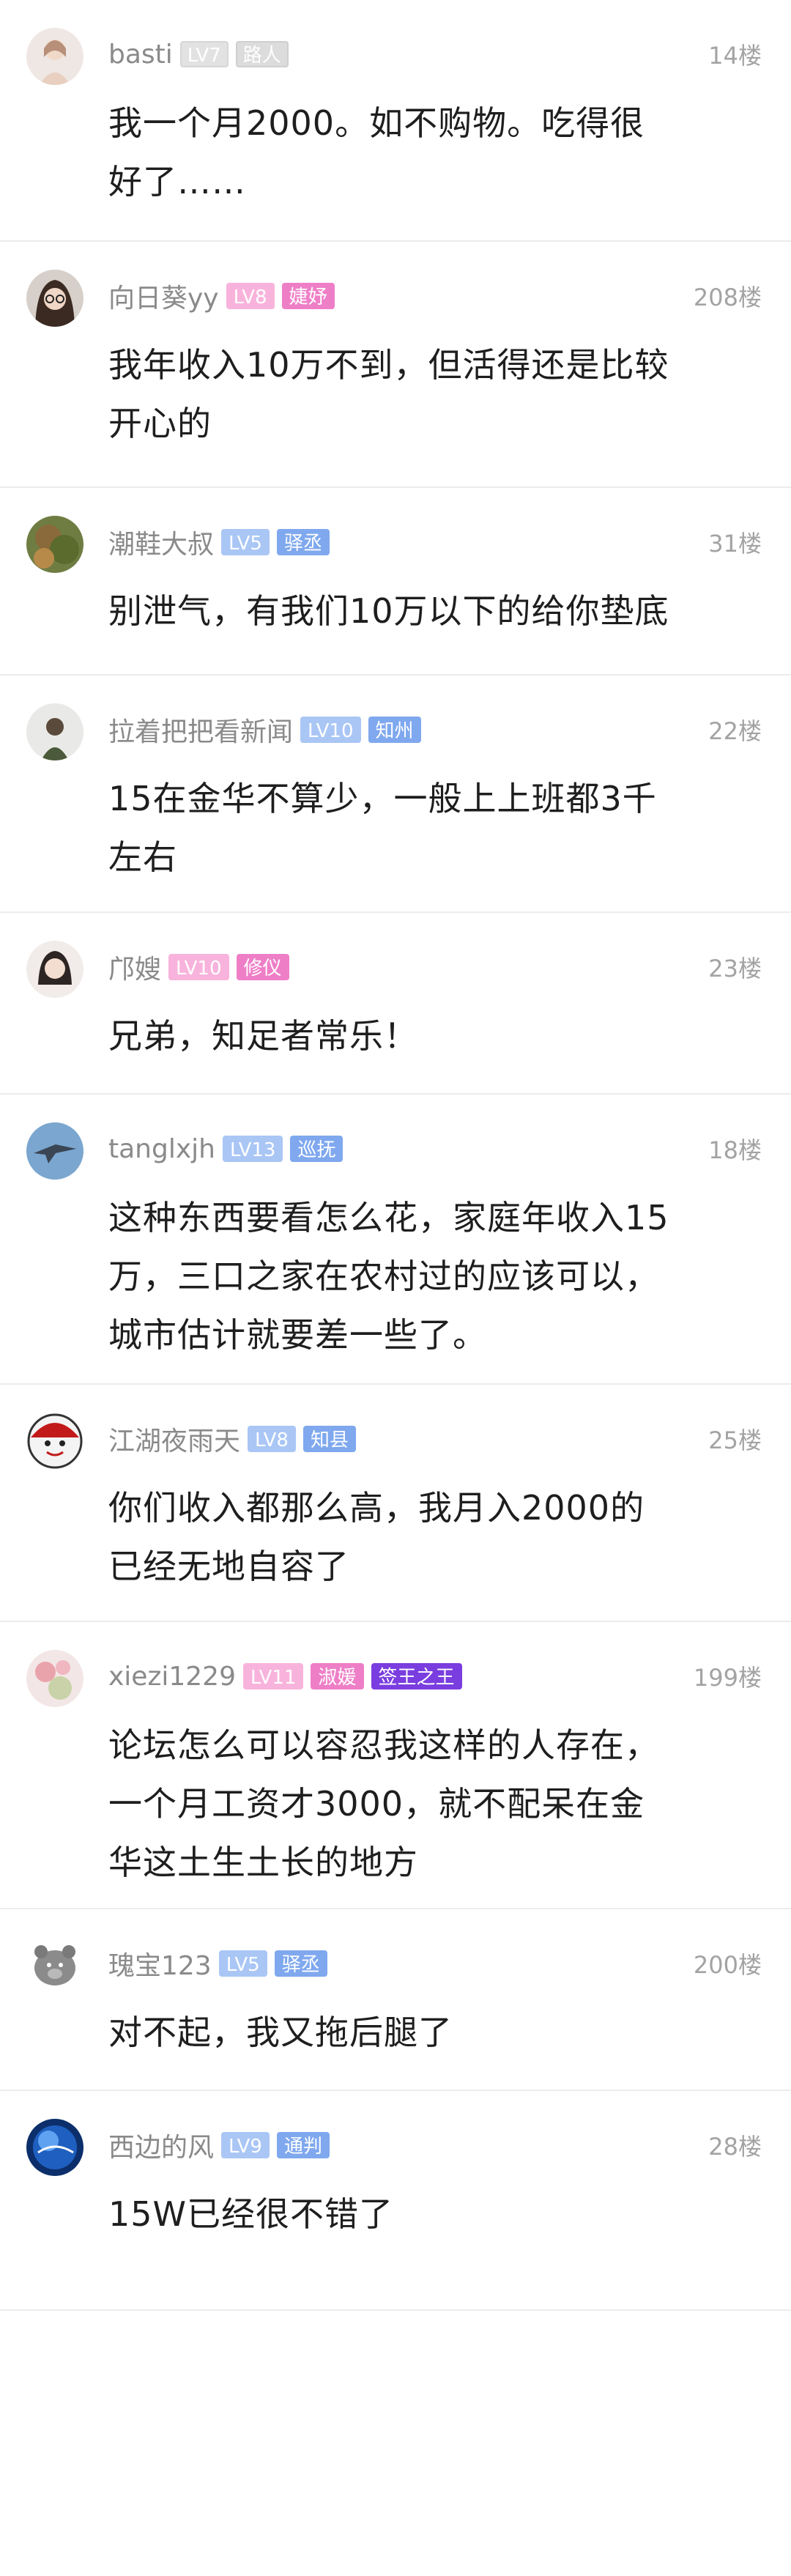 This screenshot has height=2576, width=791. What do you see at coordinates (735, 1440) in the screenshot?
I see `floor-number: 25楼` at bounding box center [735, 1440].